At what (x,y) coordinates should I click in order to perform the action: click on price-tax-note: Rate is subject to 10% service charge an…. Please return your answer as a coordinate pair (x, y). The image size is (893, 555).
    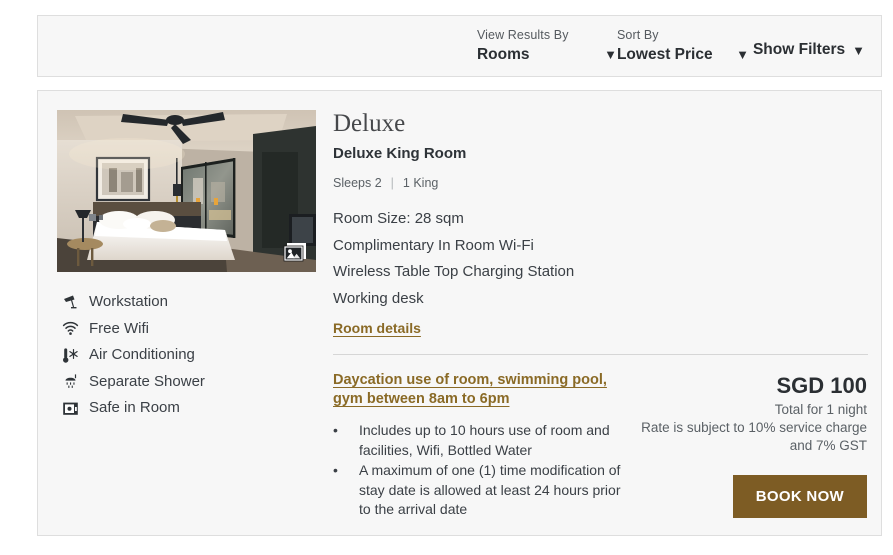
    Looking at the image, I should click on (754, 436).